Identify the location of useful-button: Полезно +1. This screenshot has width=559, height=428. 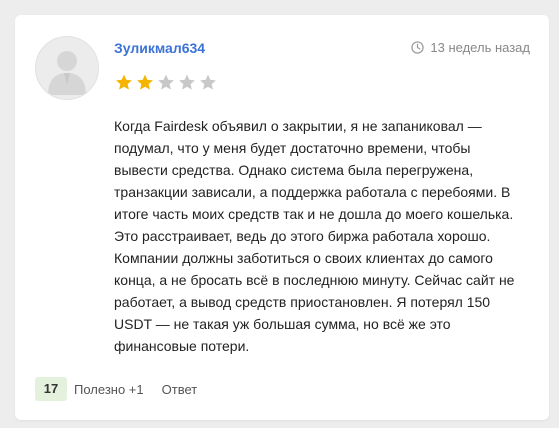
(109, 389).